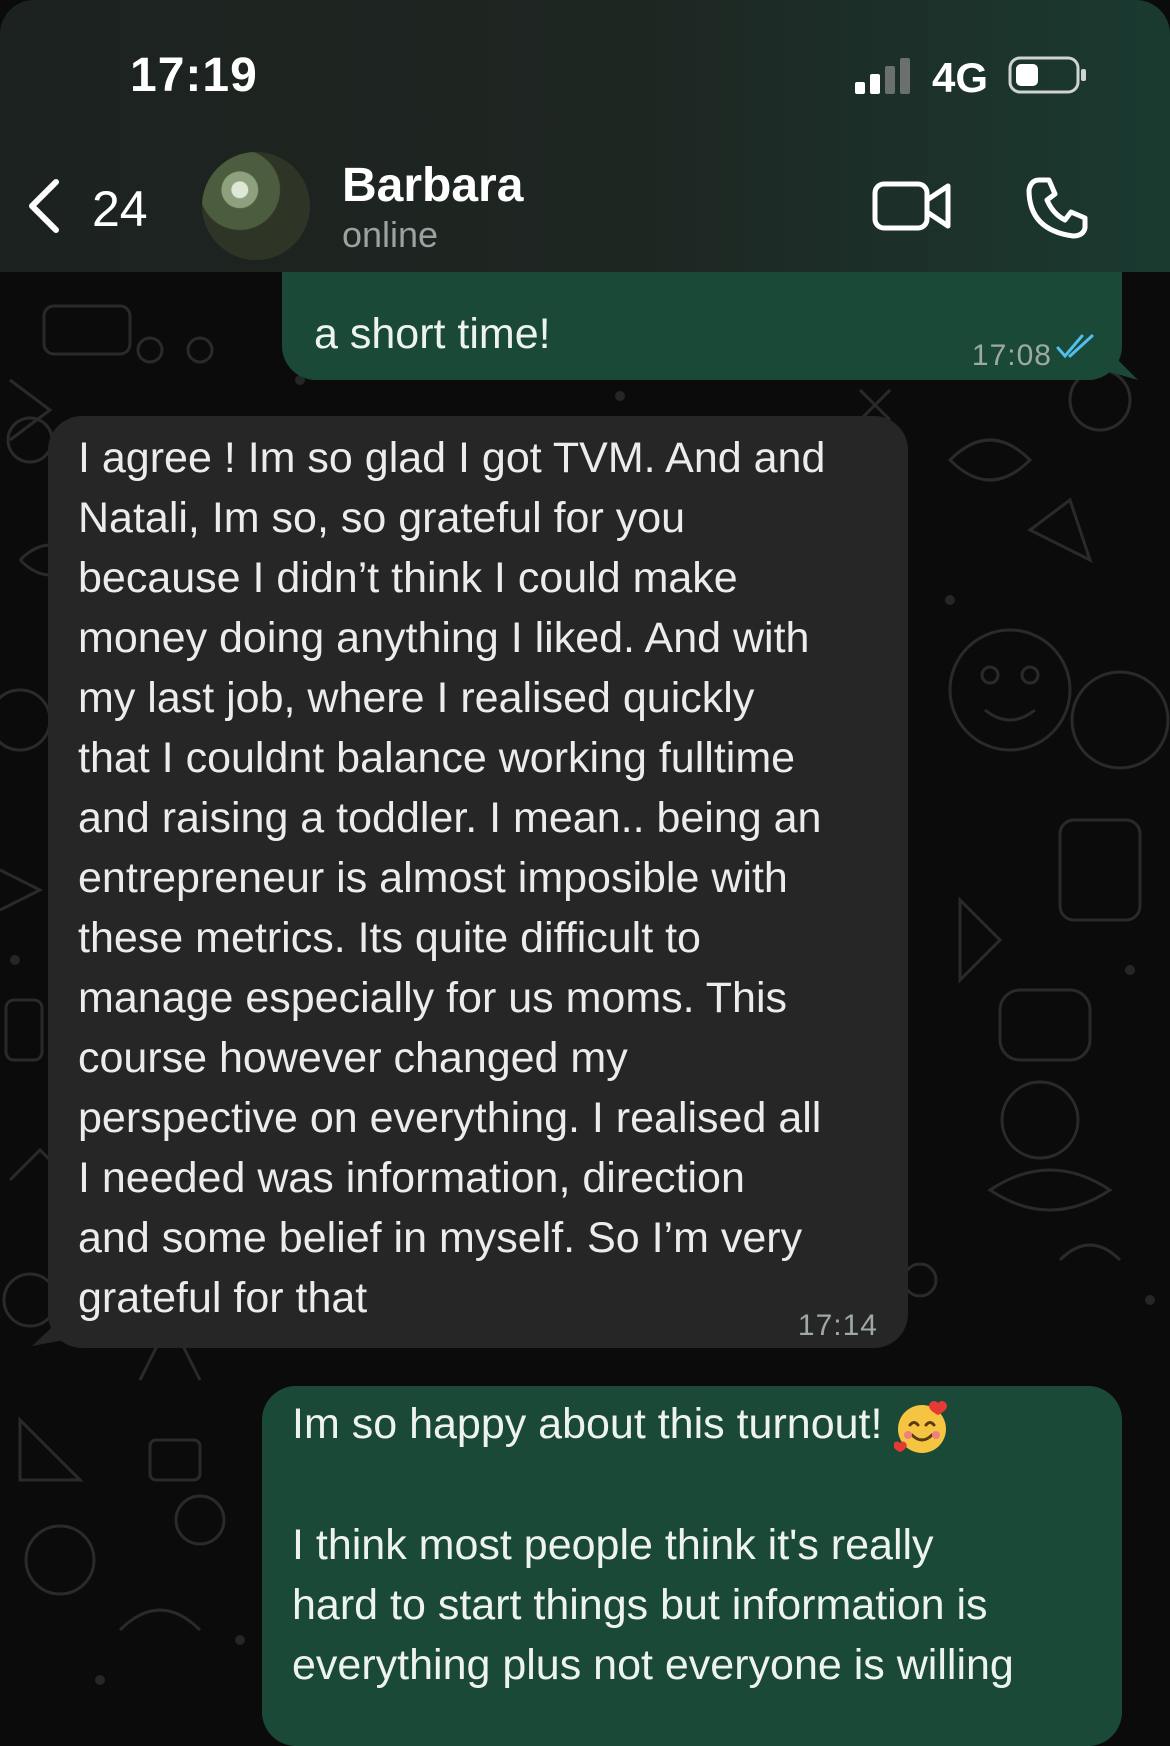  I want to click on signal-strength-icon, so click(882, 76).